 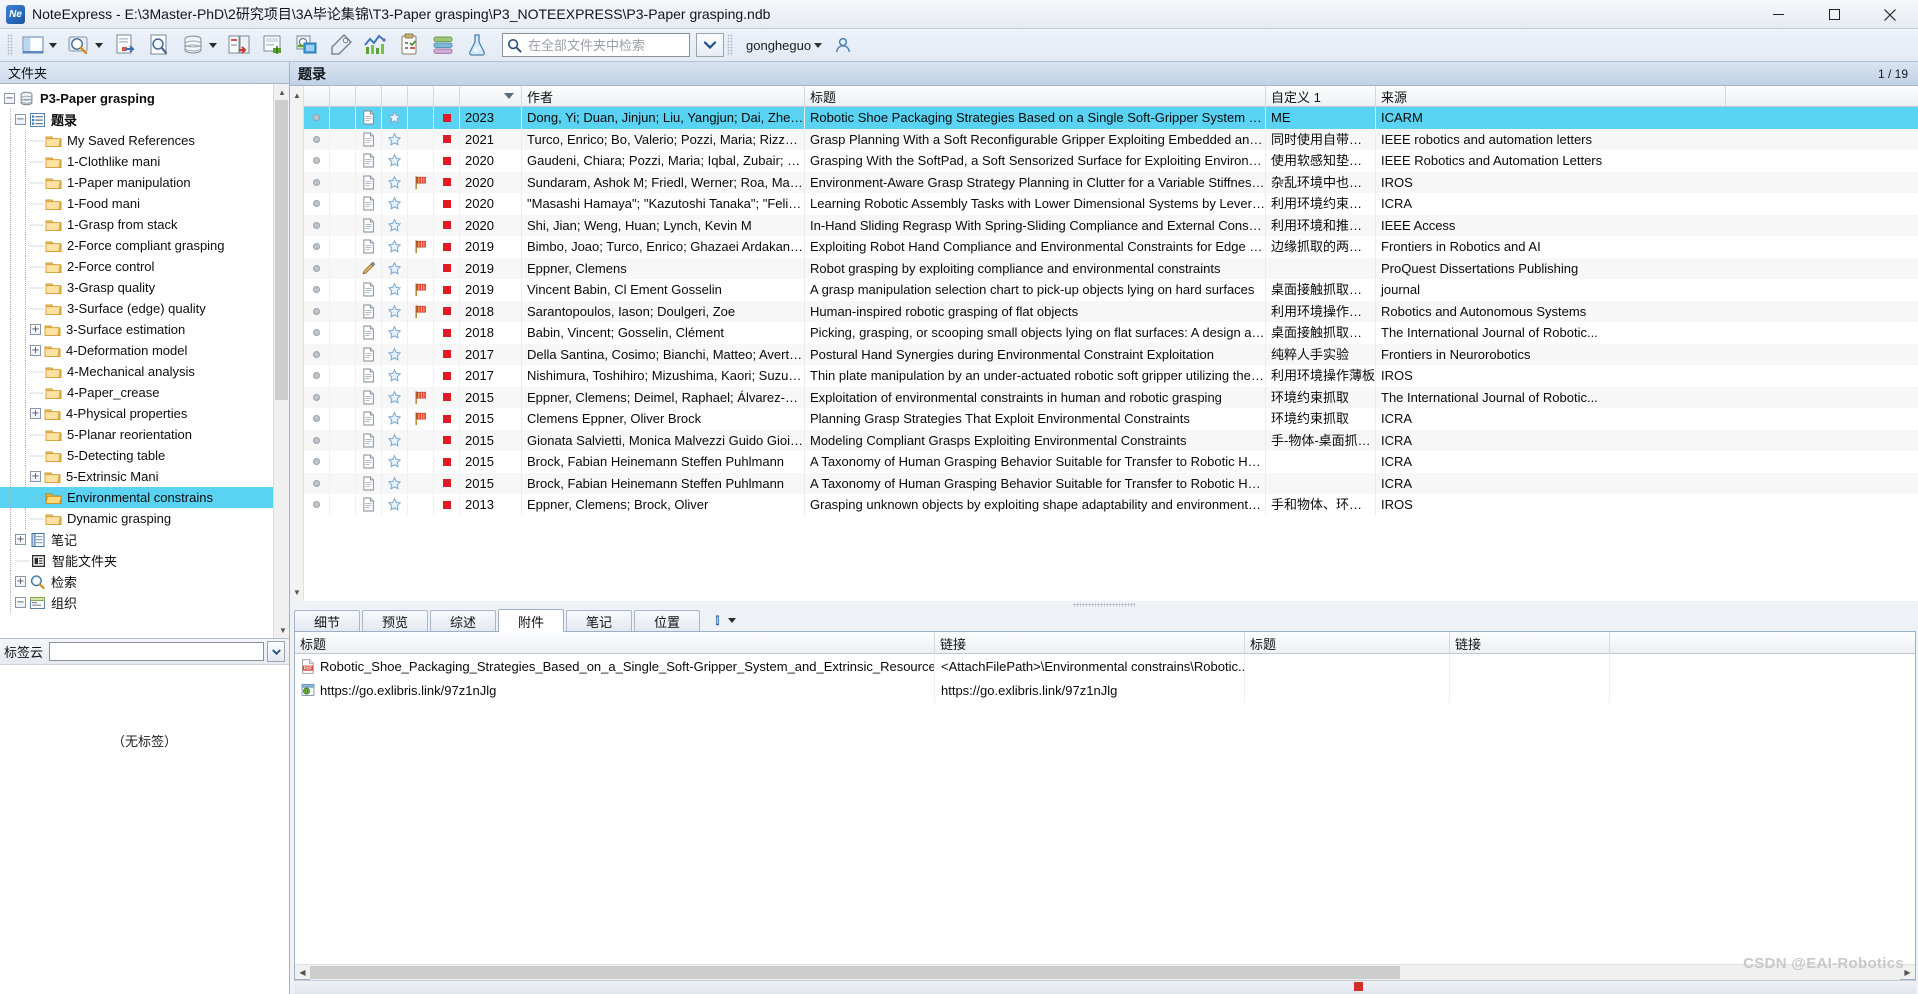 I want to click on scroll-thumb, so click(x=281, y=250).